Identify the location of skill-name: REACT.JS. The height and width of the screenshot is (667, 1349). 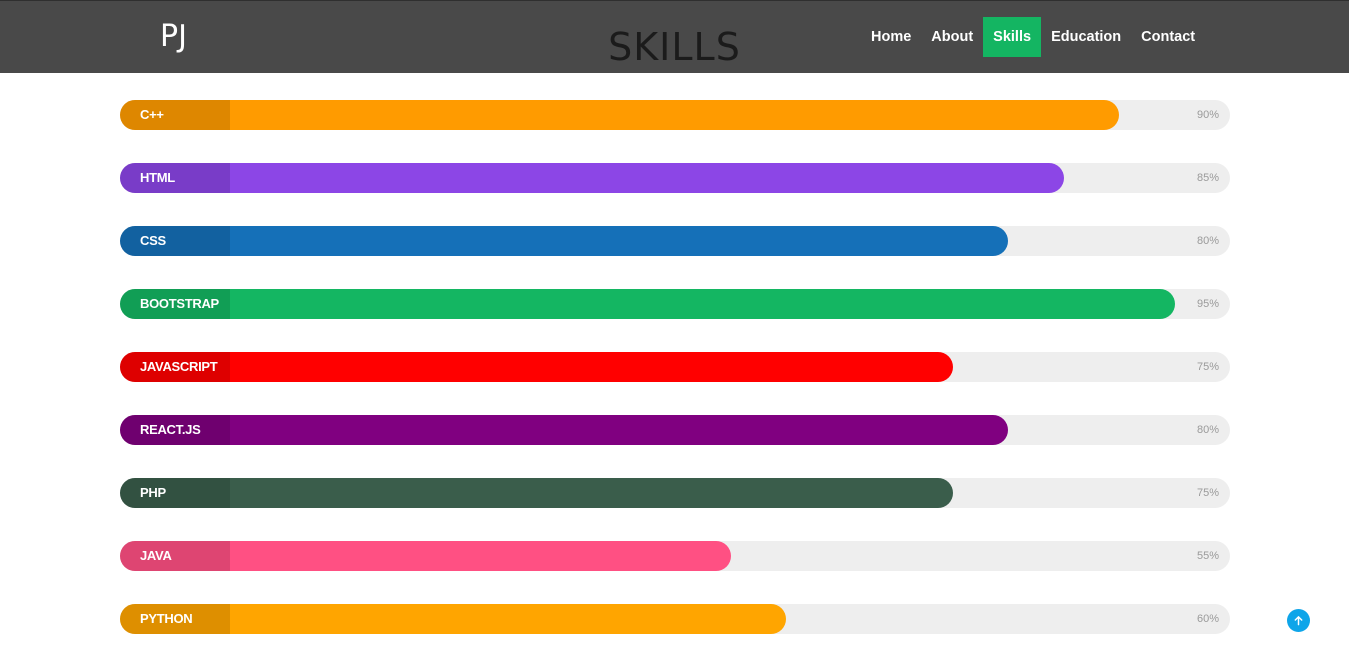
(170, 429).